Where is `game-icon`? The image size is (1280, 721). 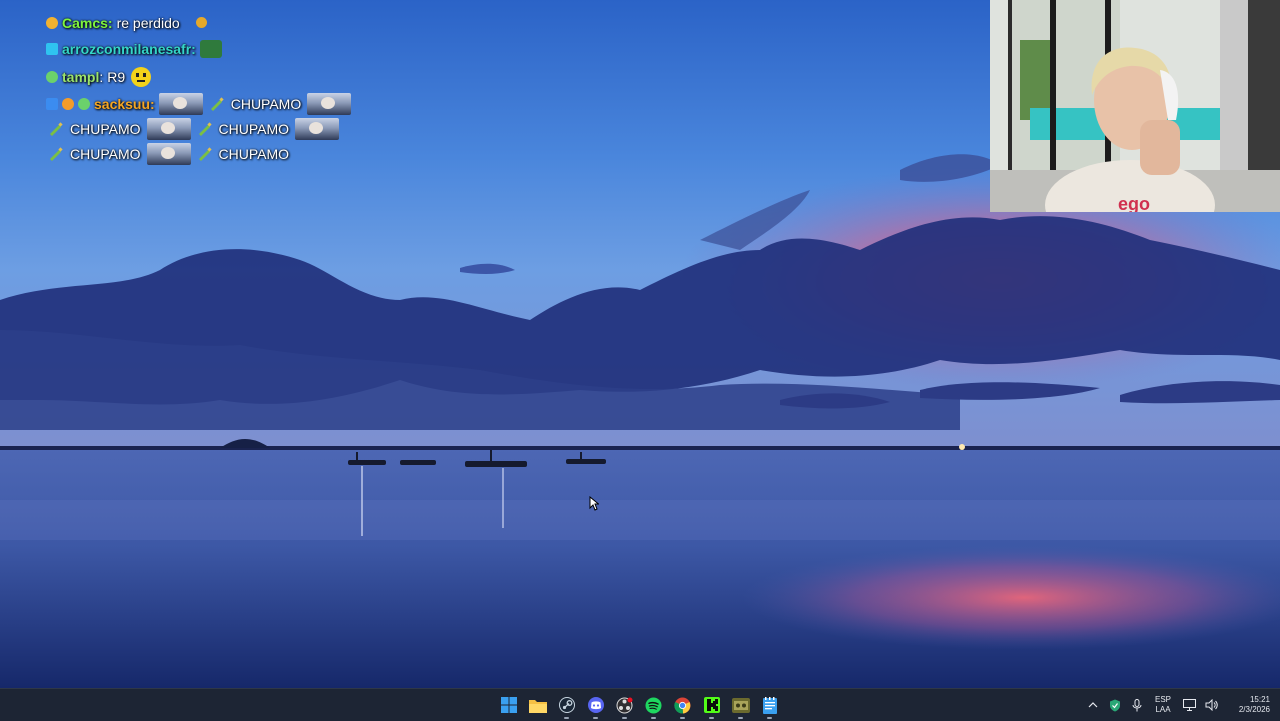 game-icon is located at coordinates (740, 705).